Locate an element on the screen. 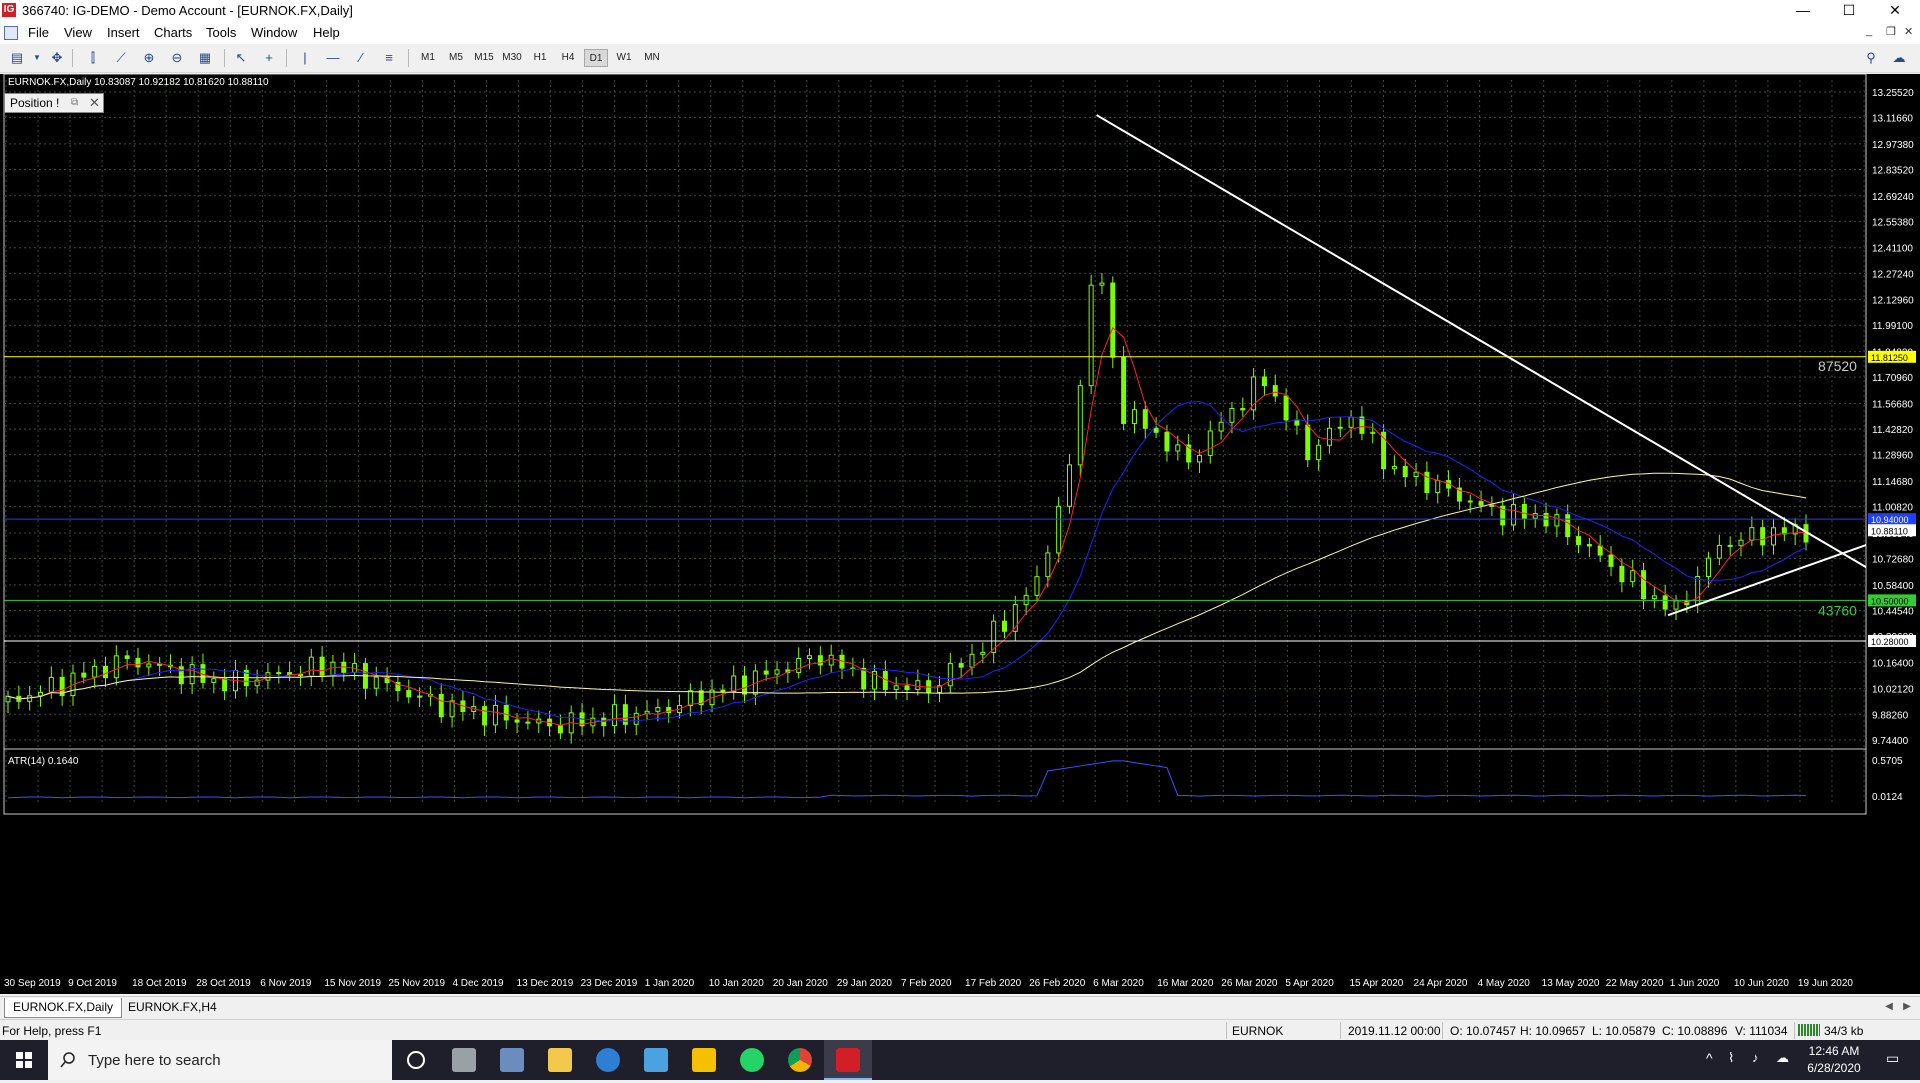 This screenshot has height=1083, width=1920. task-view-icon is located at coordinates (464, 1060).